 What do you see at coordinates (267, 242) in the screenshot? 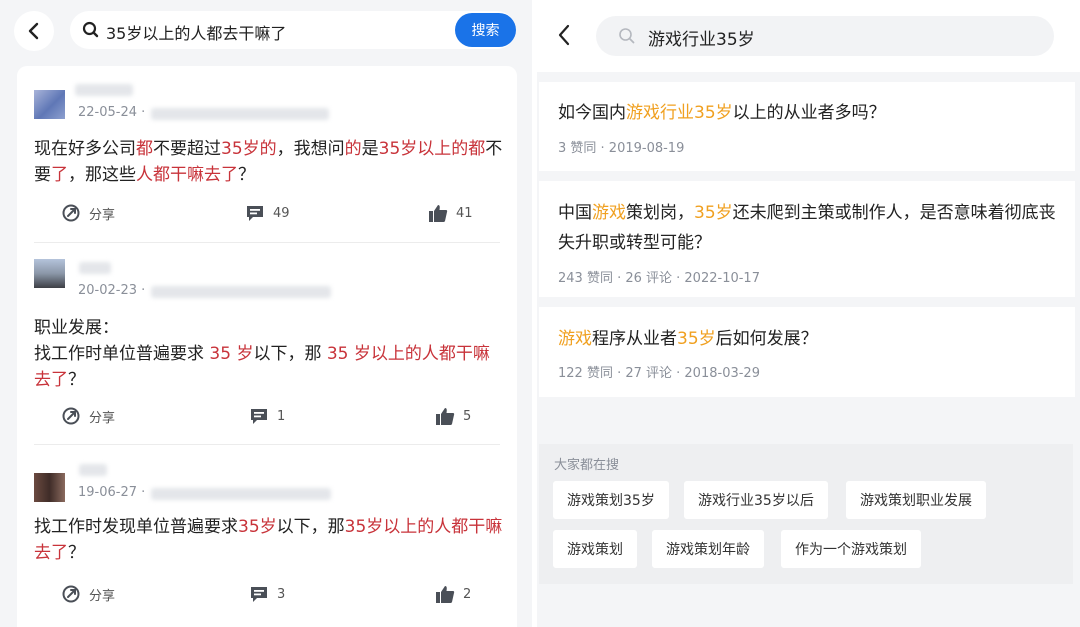
I see `divider` at bounding box center [267, 242].